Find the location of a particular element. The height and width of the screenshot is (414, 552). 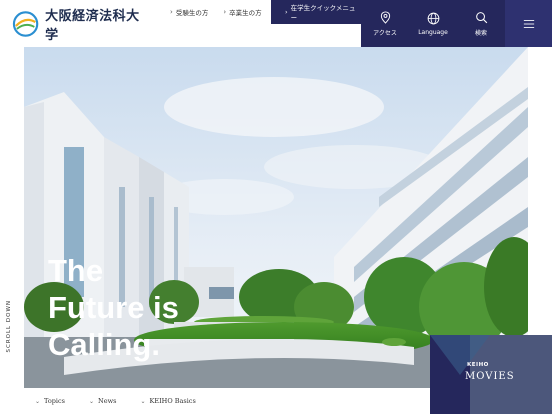

top-links: › 受験生の方 › 卒業生の方 is located at coordinates (223, 12).